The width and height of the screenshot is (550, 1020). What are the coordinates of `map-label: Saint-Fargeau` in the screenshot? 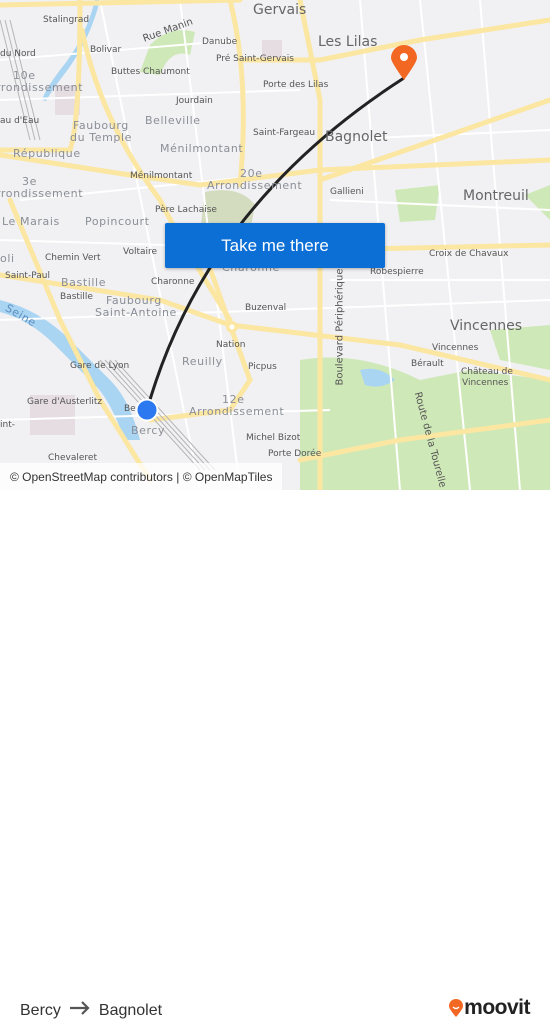 It's located at (284, 133).